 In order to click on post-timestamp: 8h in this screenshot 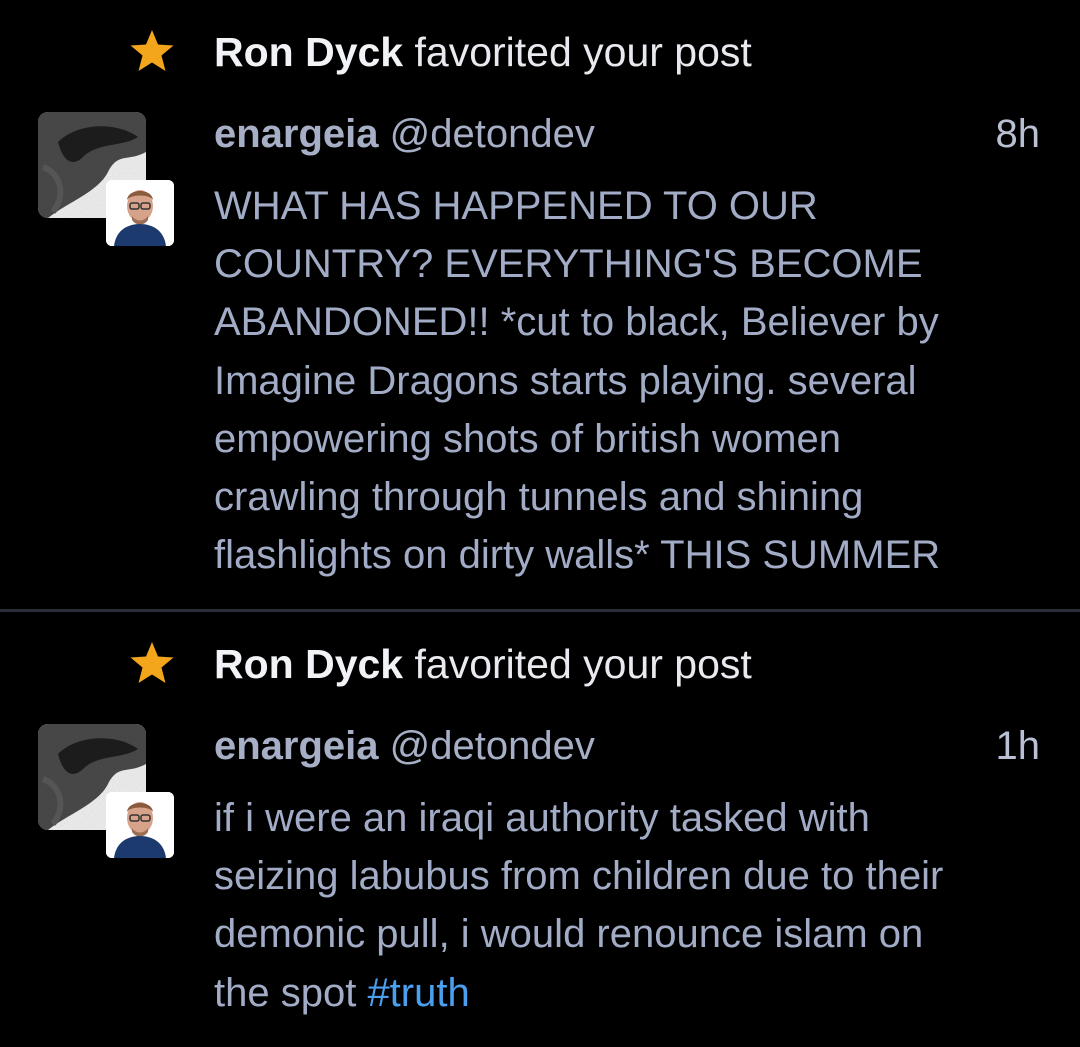, I will do `click(1018, 134)`.